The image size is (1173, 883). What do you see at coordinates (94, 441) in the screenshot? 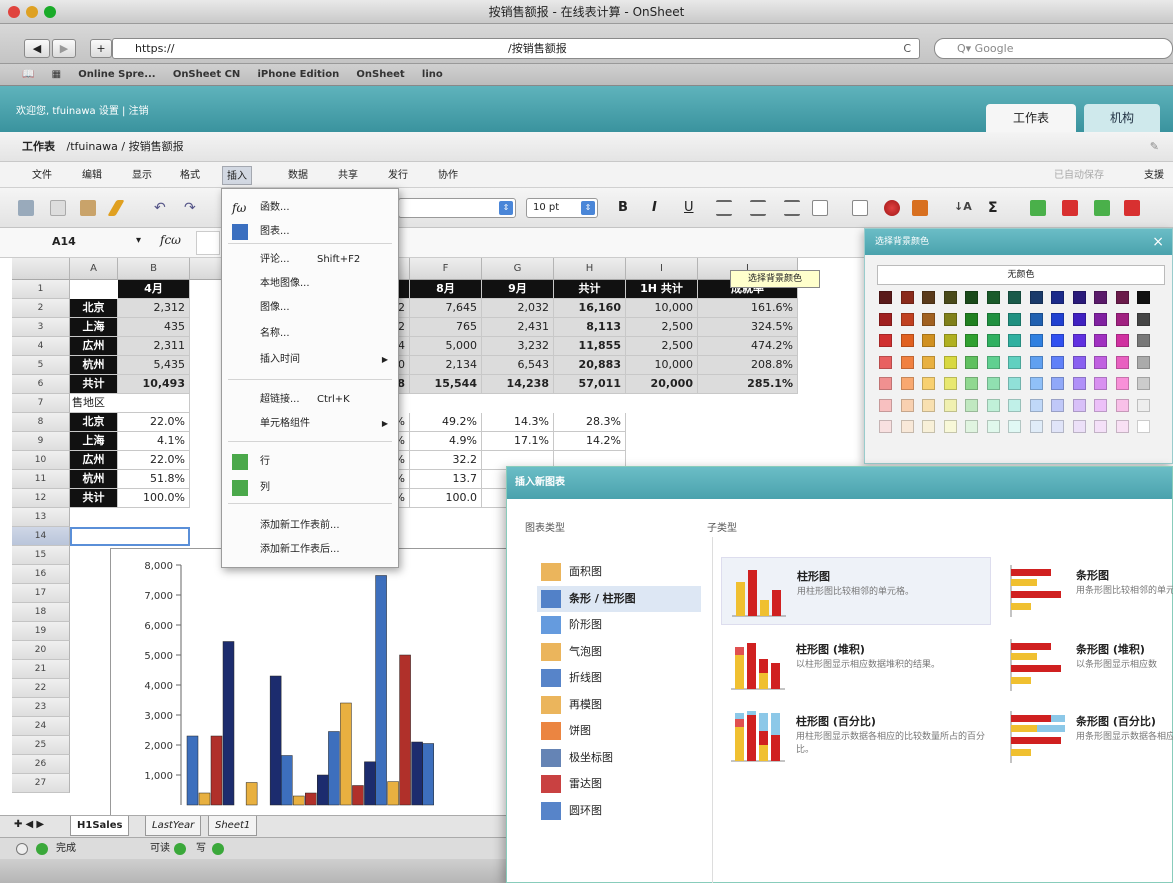
I see `table-cell: 上海` at bounding box center [94, 441].